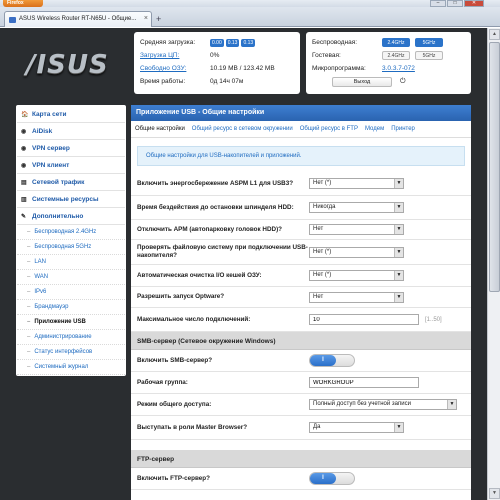  I want to click on spindown-select: Никогда ▼, so click(356, 207).